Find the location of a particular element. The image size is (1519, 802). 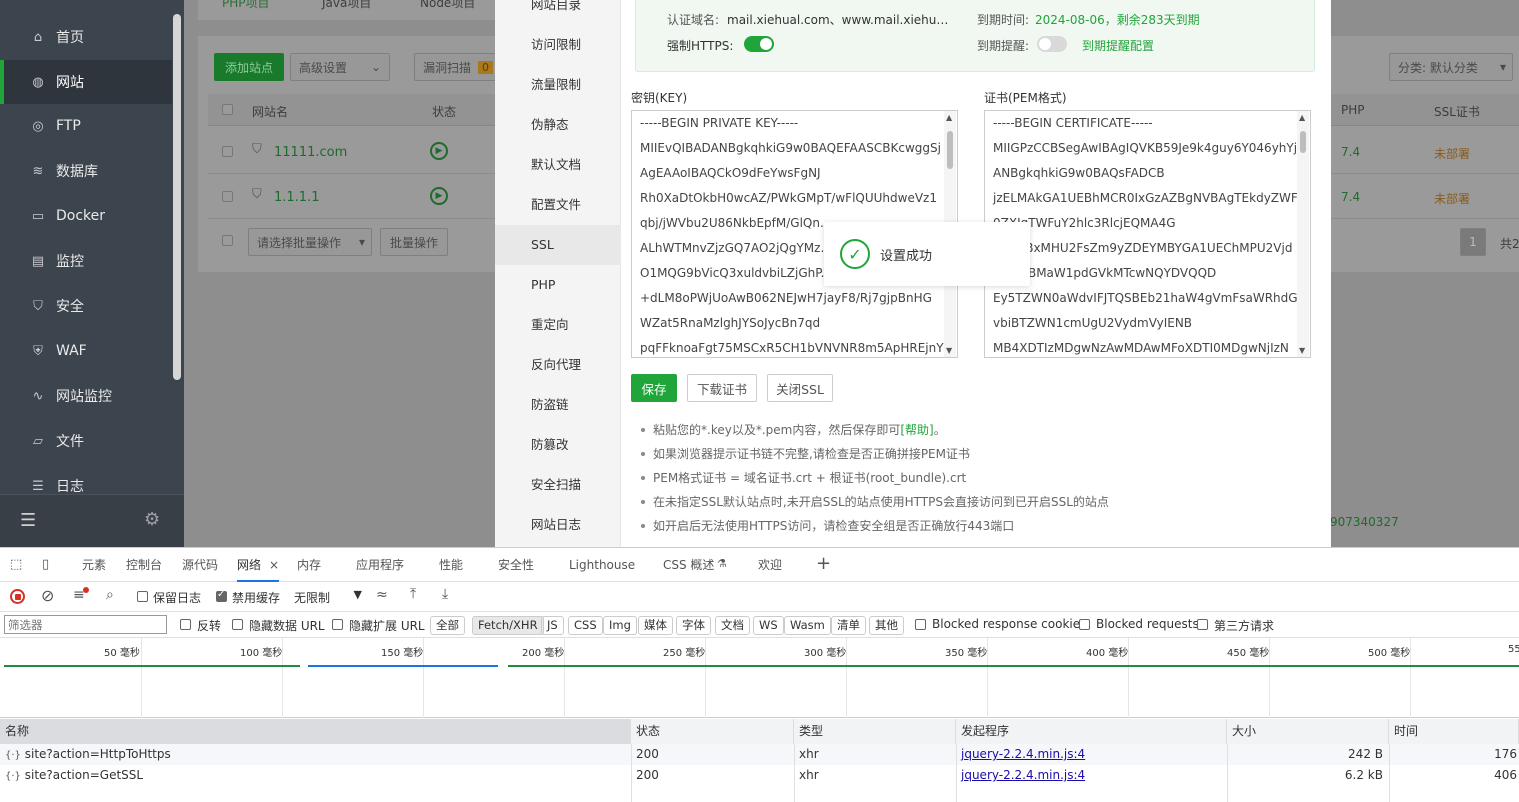

record-stop-icon is located at coordinates (17, 596).